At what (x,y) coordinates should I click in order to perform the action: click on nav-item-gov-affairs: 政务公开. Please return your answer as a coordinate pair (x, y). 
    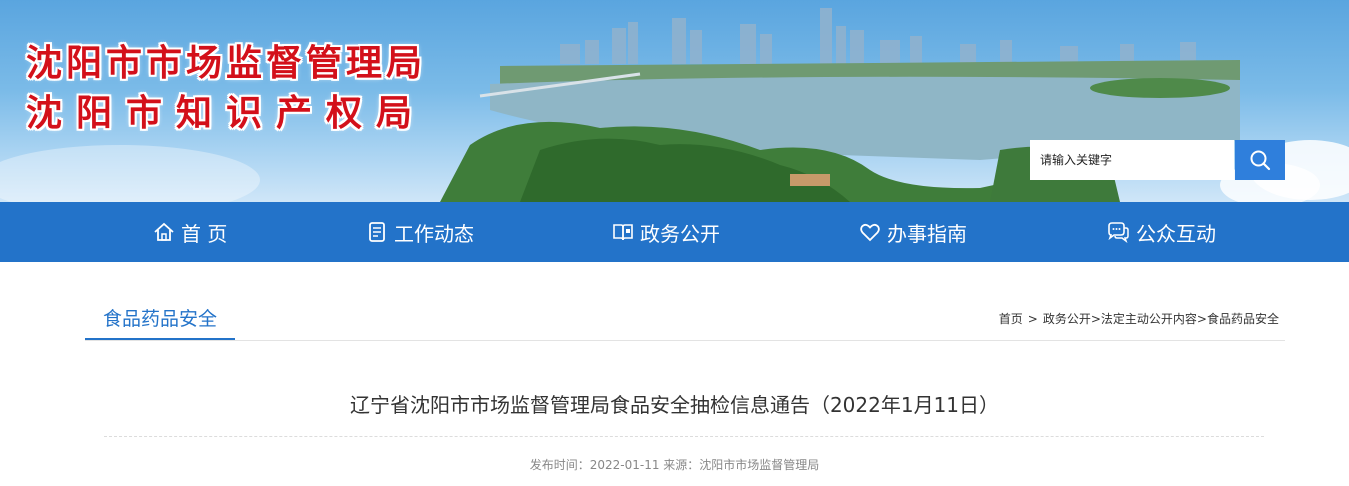
    Looking at the image, I should click on (666, 232).